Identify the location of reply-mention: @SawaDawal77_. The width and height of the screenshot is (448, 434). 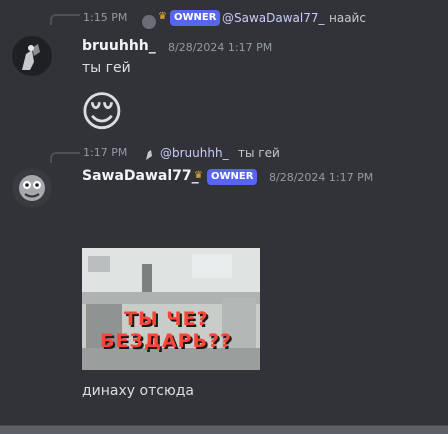
(273, 18).